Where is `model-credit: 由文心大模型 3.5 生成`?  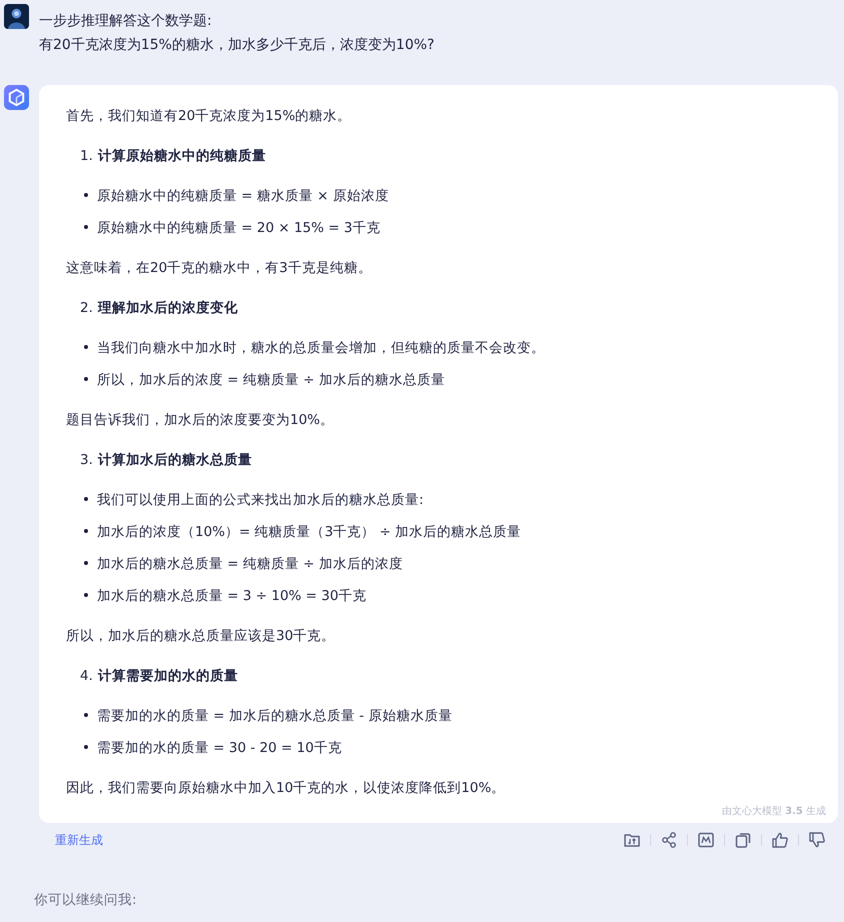
model-credit: 由文心大模型 3.5 生成 is located at coordinates (774, 811).